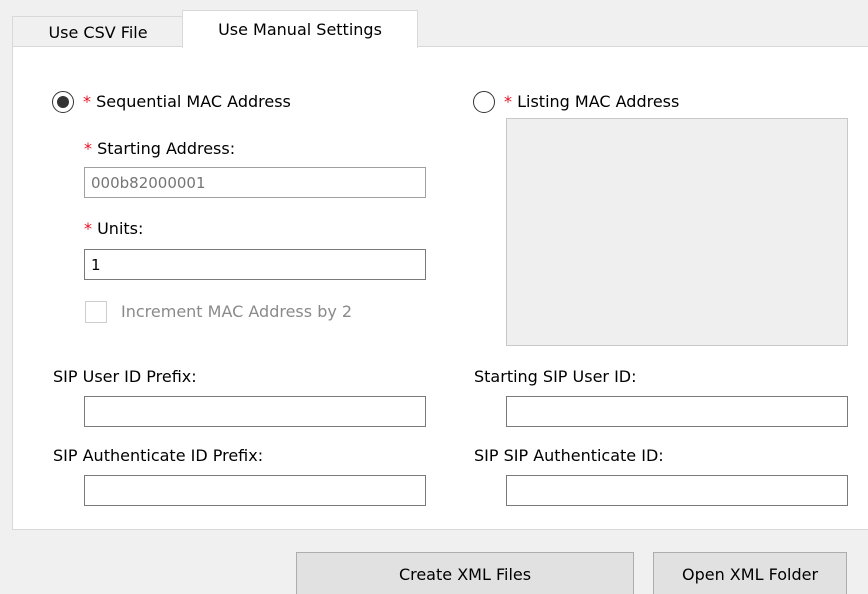 Image resolution: width=868 pixels, height=594 pixels. I want to click on radio-selected-icon, so click(63, 102).